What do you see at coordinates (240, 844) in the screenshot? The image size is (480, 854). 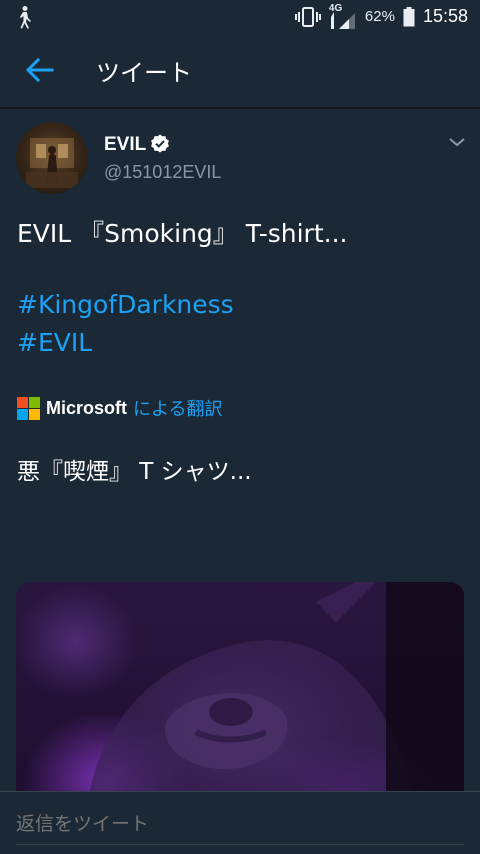 I see `reply-underline` at bounding box center [240, 844].